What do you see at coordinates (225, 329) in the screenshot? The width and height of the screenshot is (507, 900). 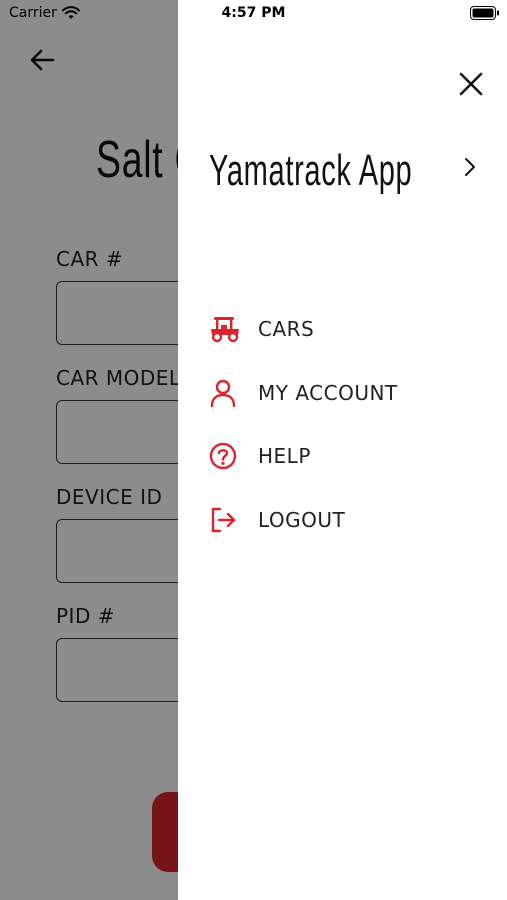 I see `golf-cart-icon` at bounding box center [225, 329].